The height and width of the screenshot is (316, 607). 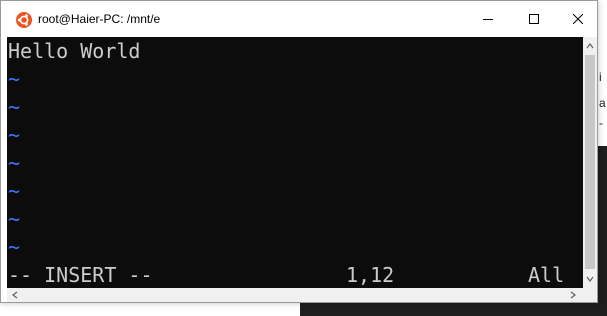 What do you see at coordinates (546, 275) in the screenshot?
I see `scroll-position: All` at bounding box center [546, 275].